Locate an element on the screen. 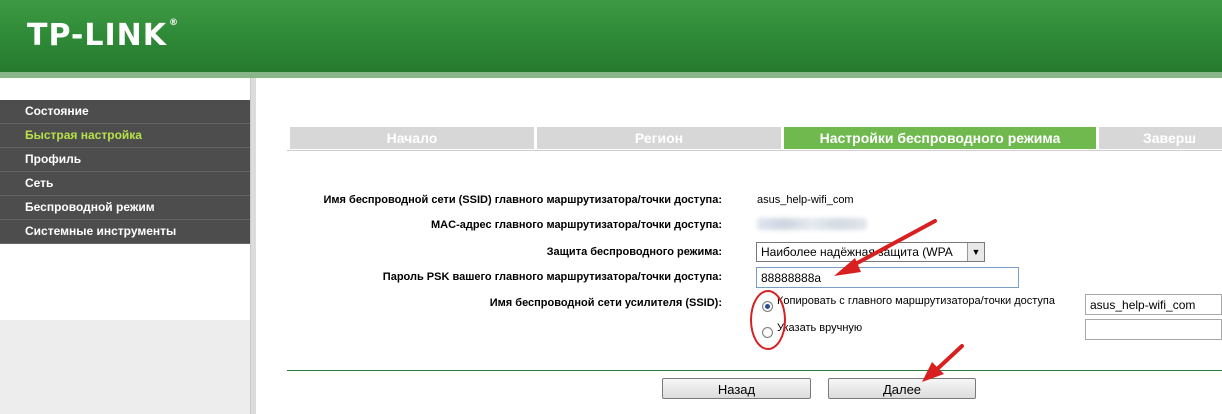 The image size is (1222, 414). copy-ssid-input is located at coordinates (1153, 304).